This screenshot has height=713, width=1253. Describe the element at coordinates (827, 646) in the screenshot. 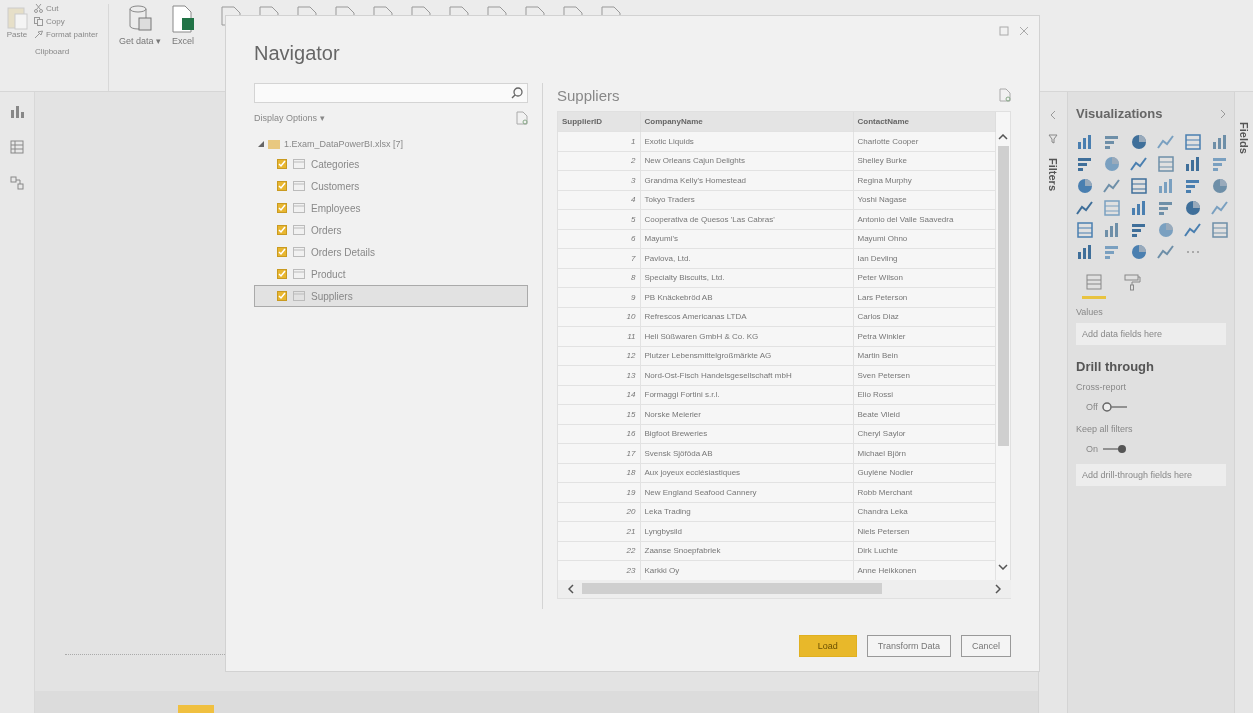

I see `load-button: Load` at that location.